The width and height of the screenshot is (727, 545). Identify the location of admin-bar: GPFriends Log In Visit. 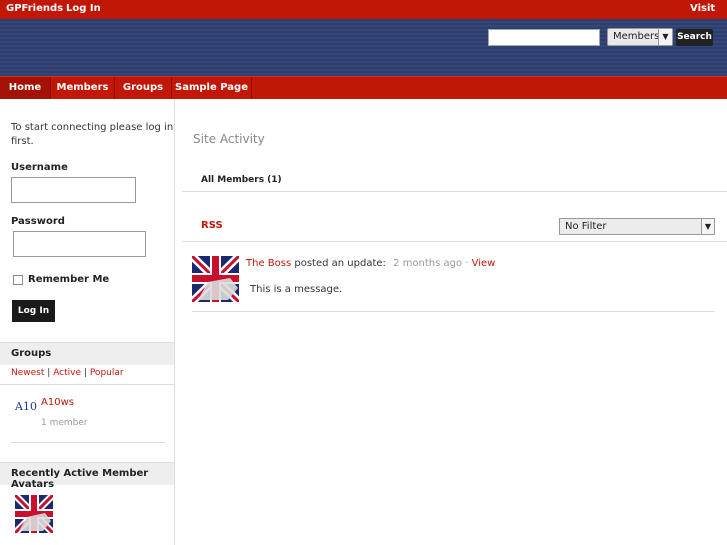
(363, 9).